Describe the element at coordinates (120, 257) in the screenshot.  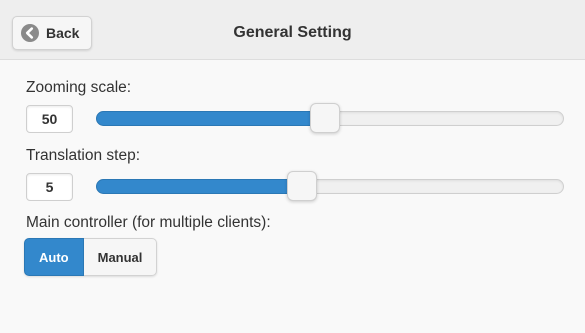
I see `manual-option-button: Manual` at that location.